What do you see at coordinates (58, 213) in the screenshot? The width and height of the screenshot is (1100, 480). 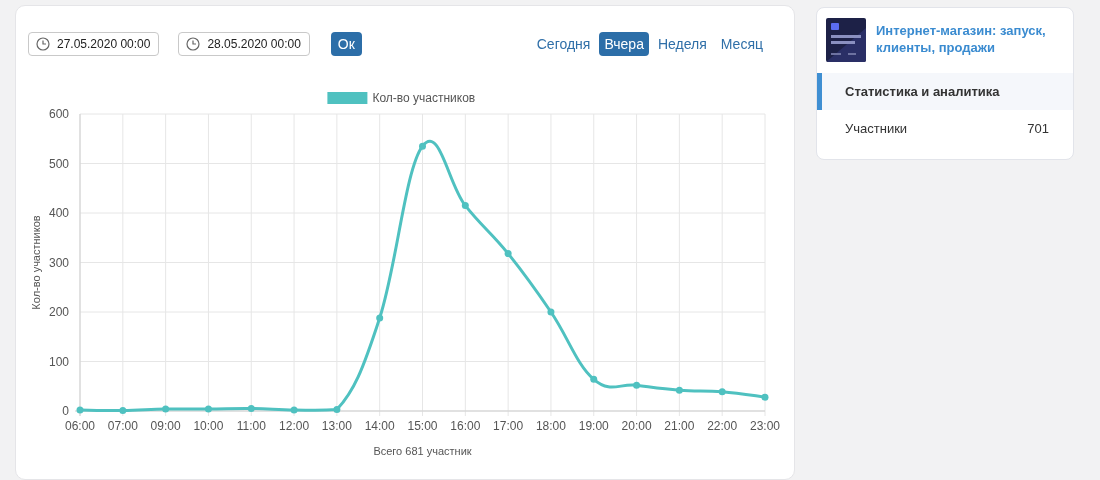 I see `y-tick-label: 400` at bounding box center [58, 213].